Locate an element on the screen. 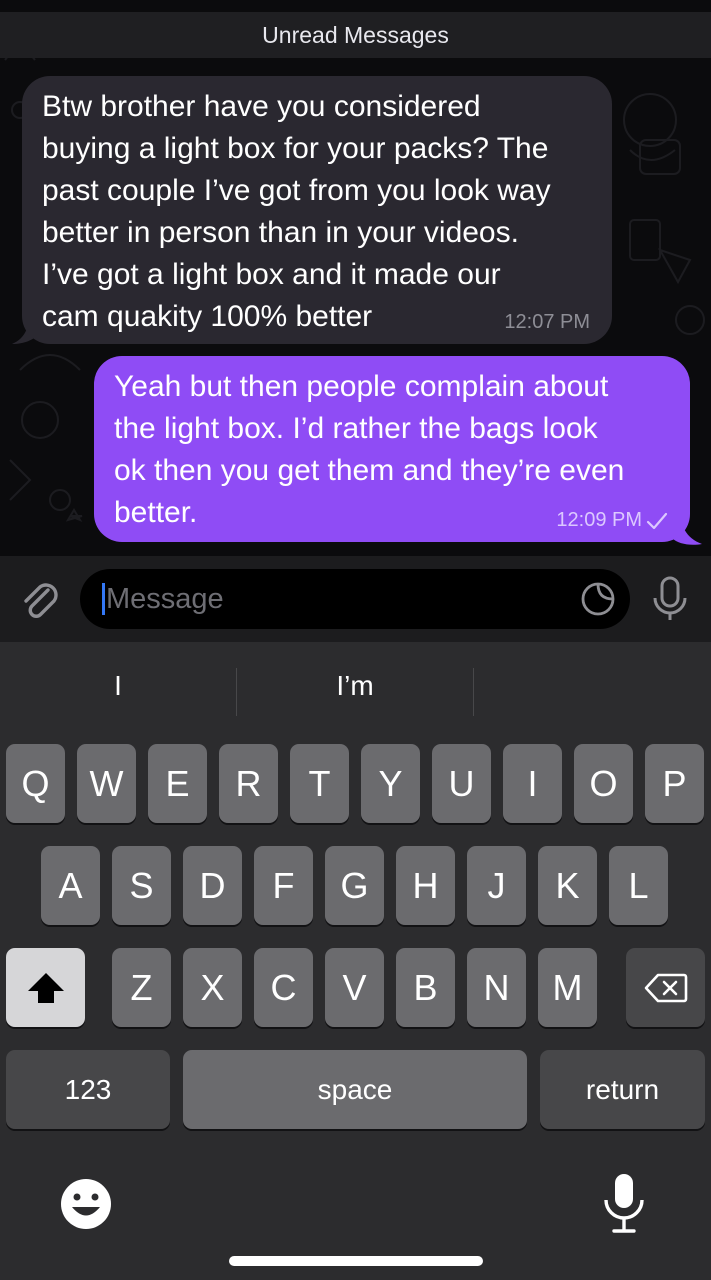 The width and height of the screenshot is (711, 1280). key-m: M is located at coordinates (567, 987).